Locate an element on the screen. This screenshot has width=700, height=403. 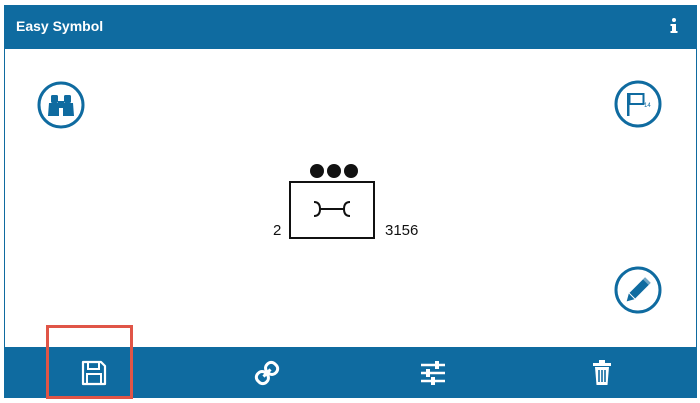
sliders-icon is located at coordinates (433, 372).